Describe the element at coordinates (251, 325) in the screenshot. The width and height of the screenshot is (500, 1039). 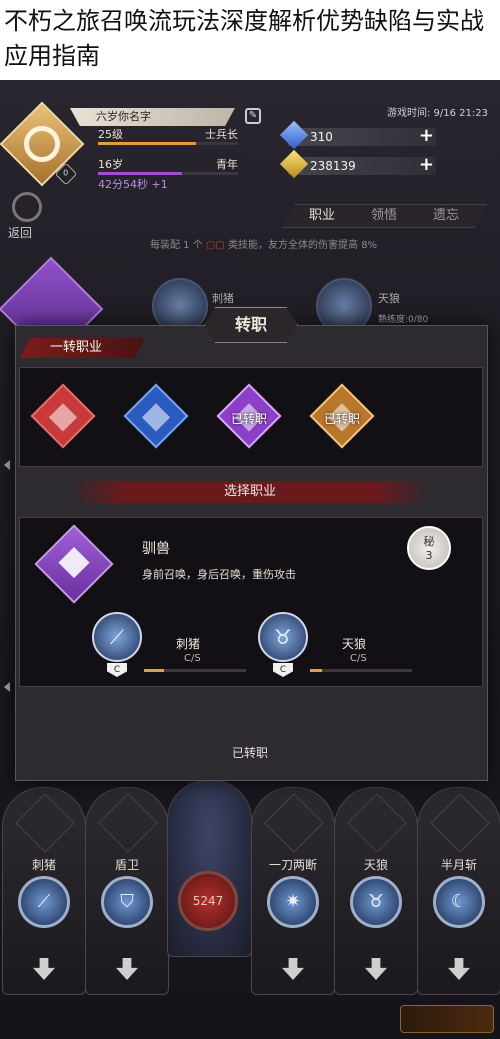
I see `dialog-title: 转职` at that location.